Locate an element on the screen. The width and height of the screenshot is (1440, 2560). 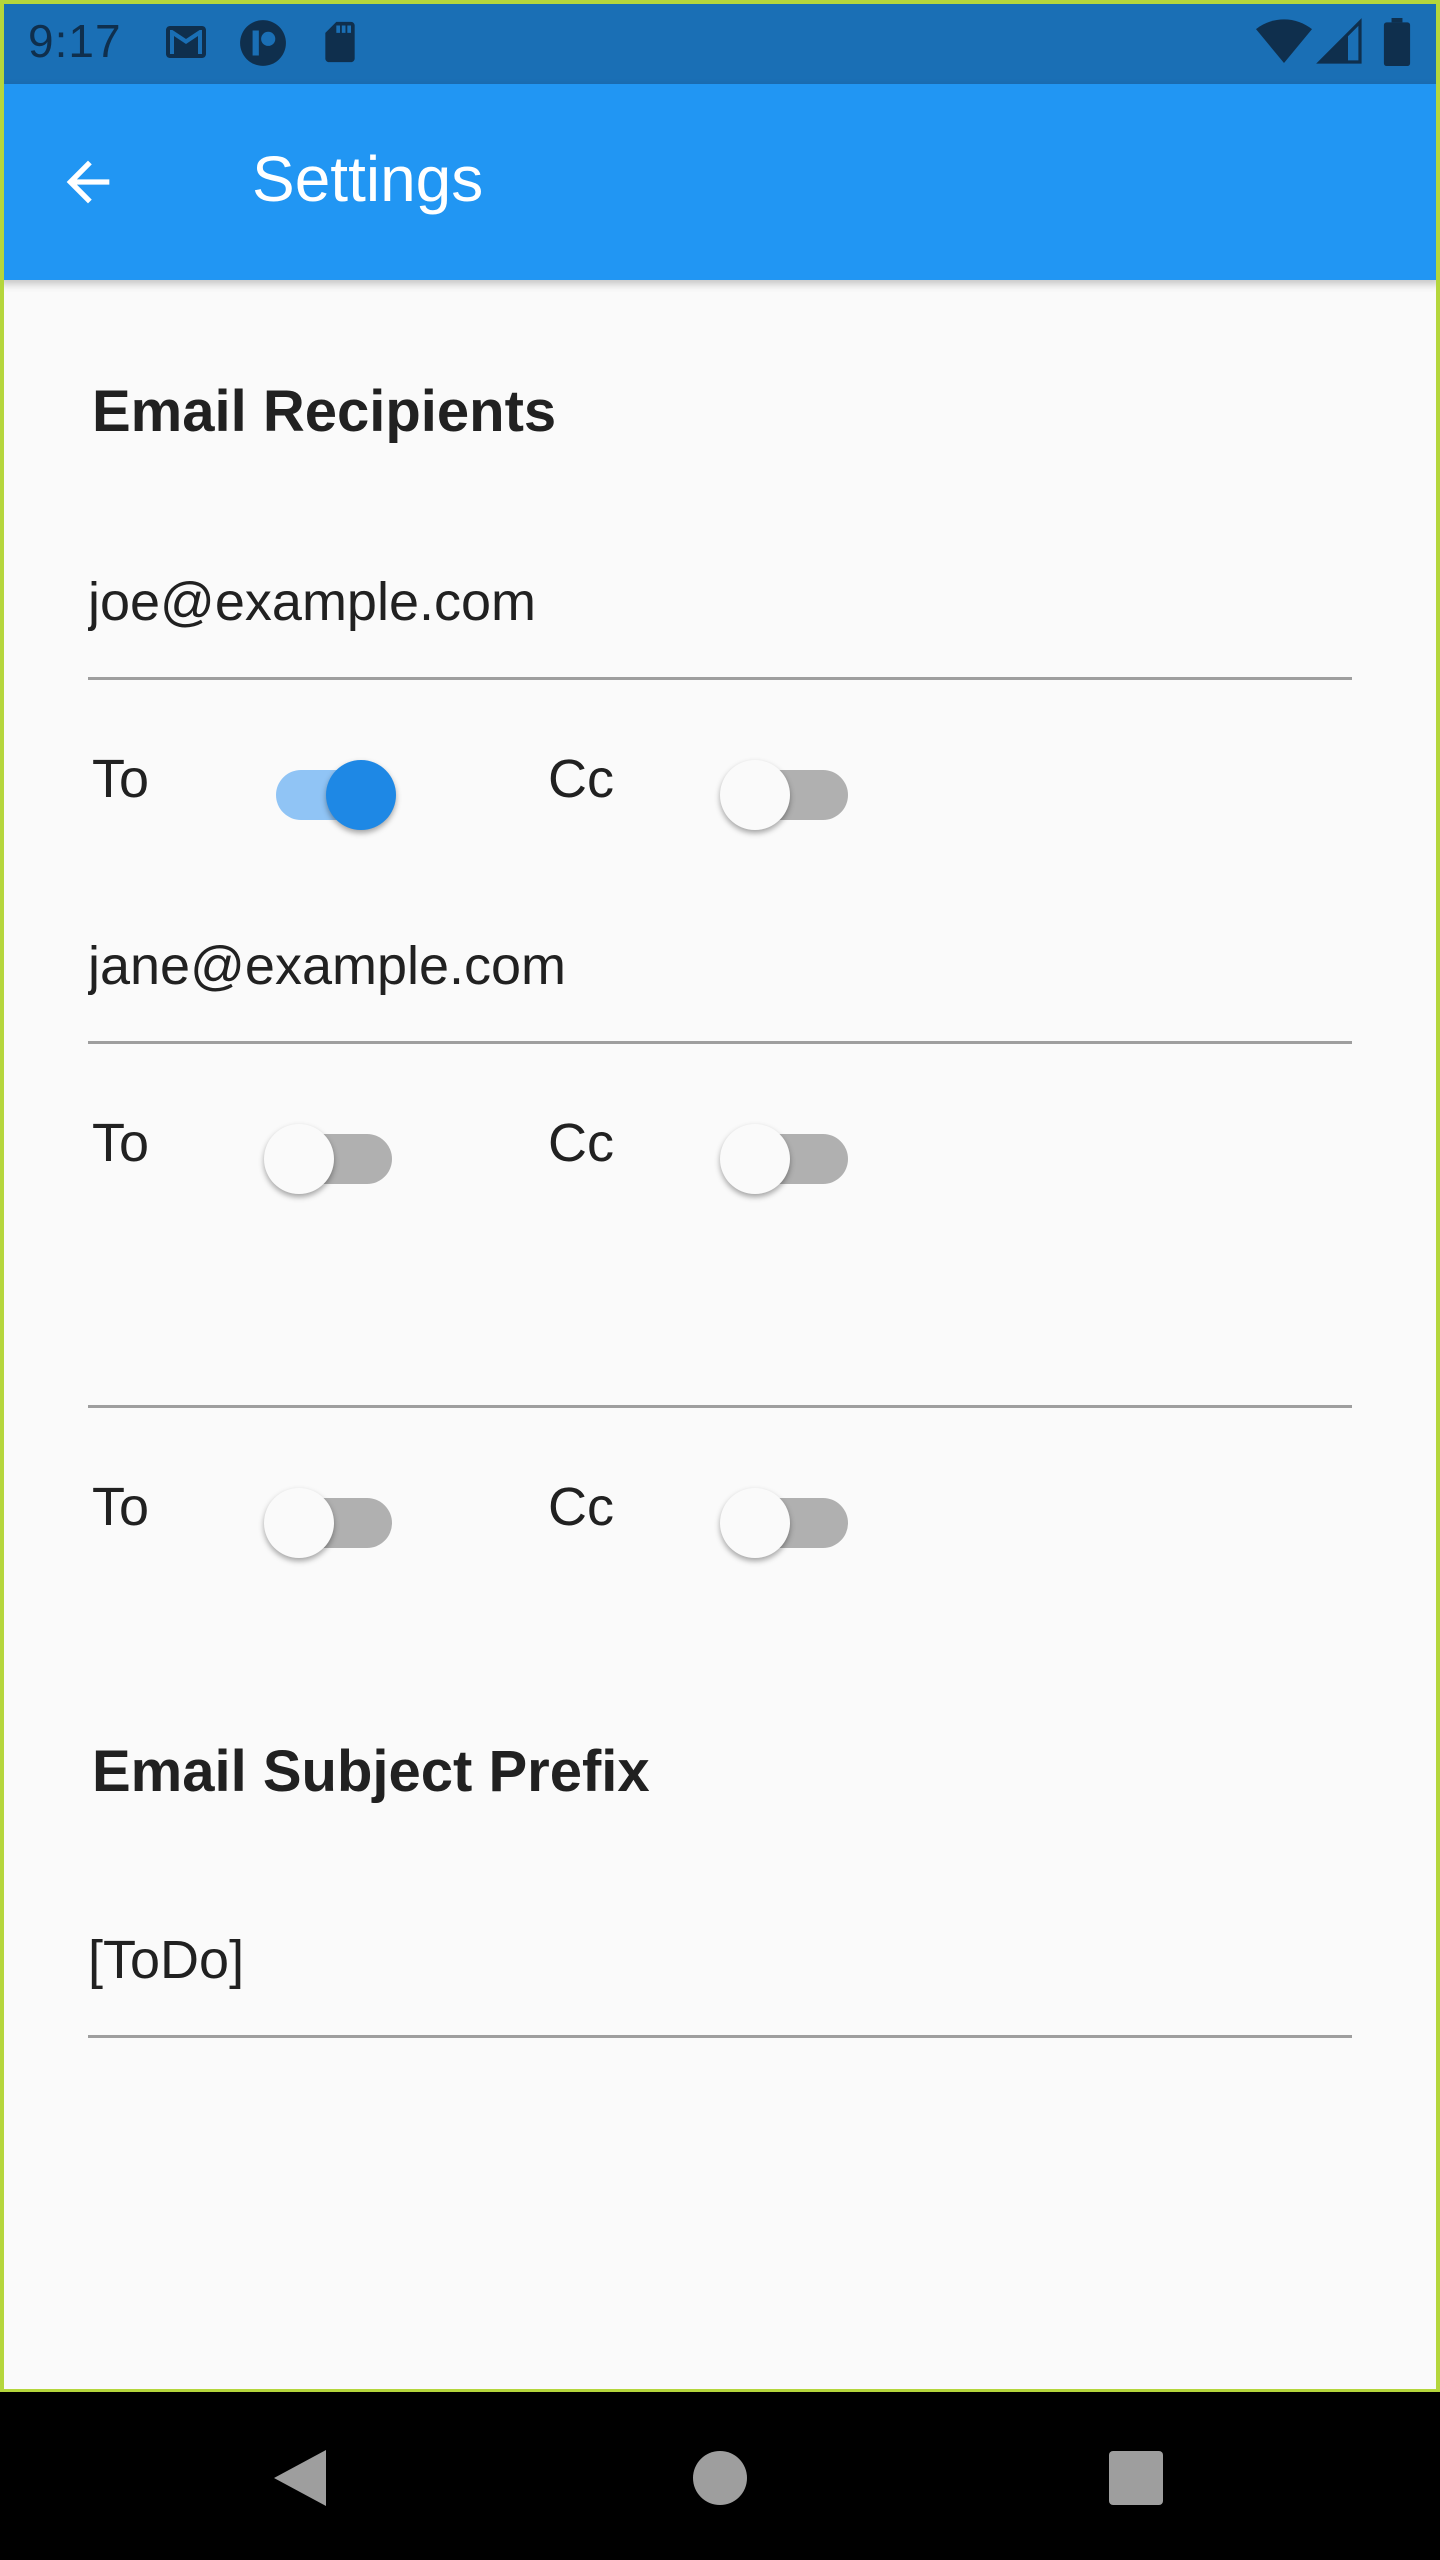
back-triangle-icon is located at coordinates (300, 2480).